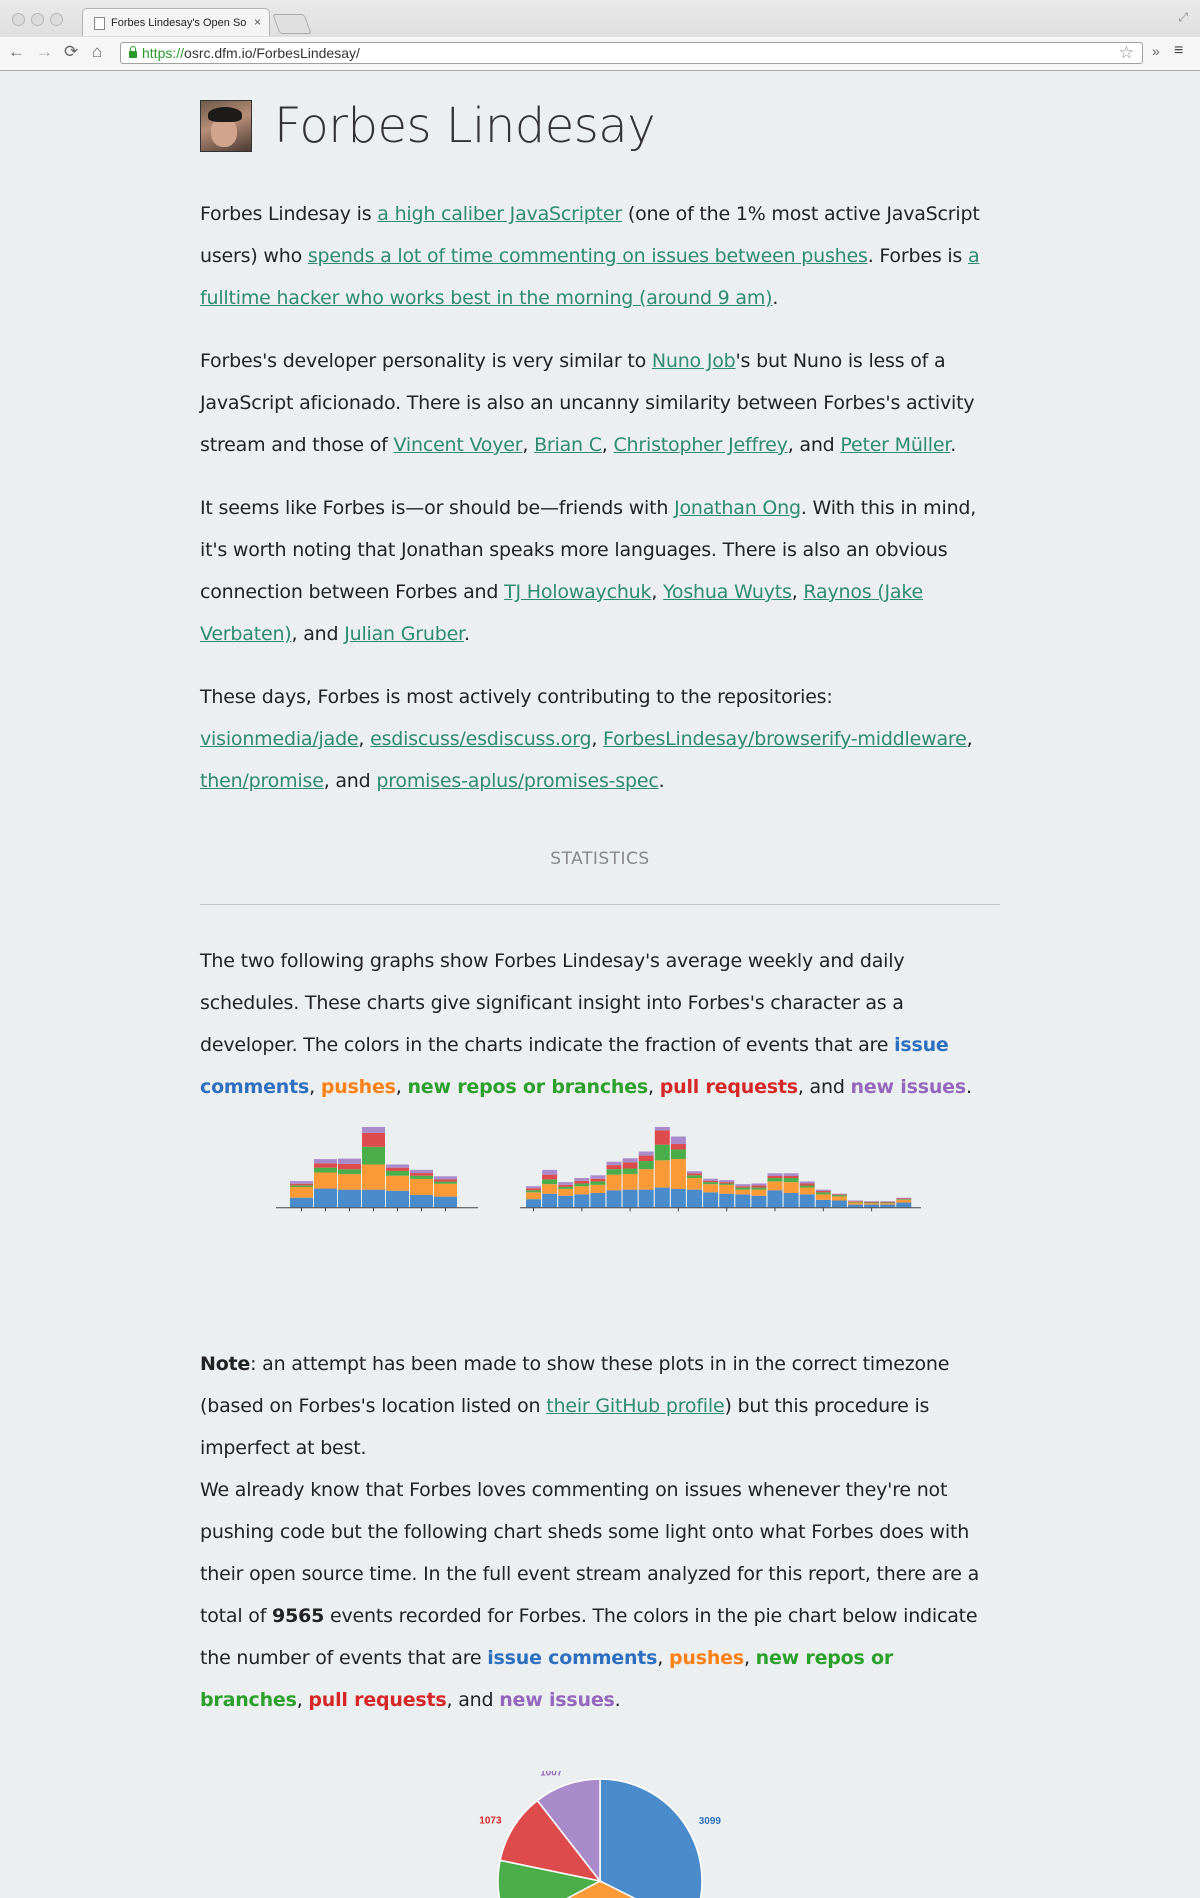 This screenshot has height=1898, width=1200. Describe the element at coordinates (1126, 53) in the screenshot. I see `bookmark-star-icon: ☆` at that location.